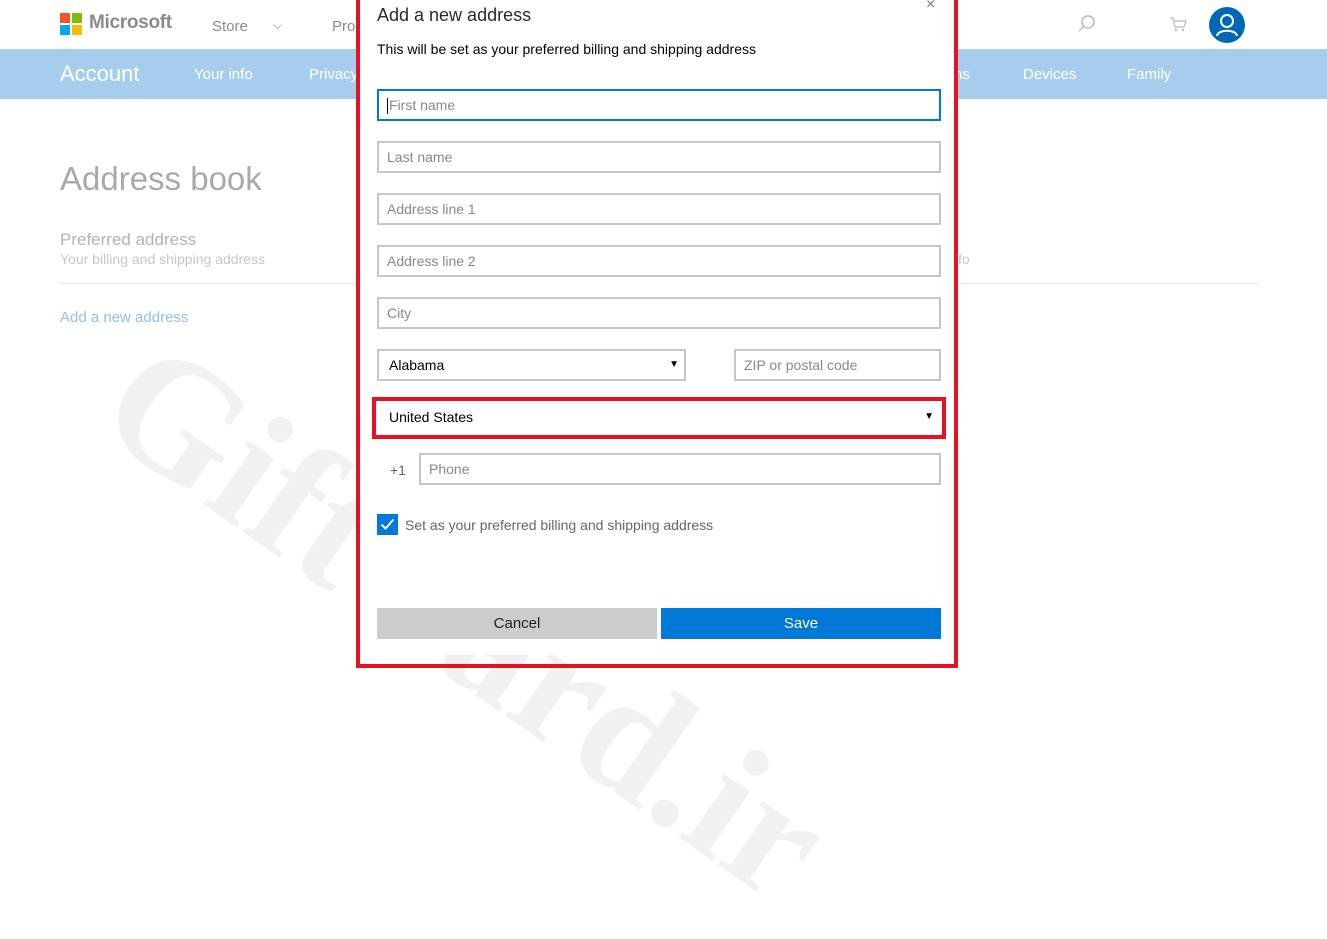 This screenshot has width=1327, height=939. I want to click on chevron-down-icon: ⌵, so click(277, 25).